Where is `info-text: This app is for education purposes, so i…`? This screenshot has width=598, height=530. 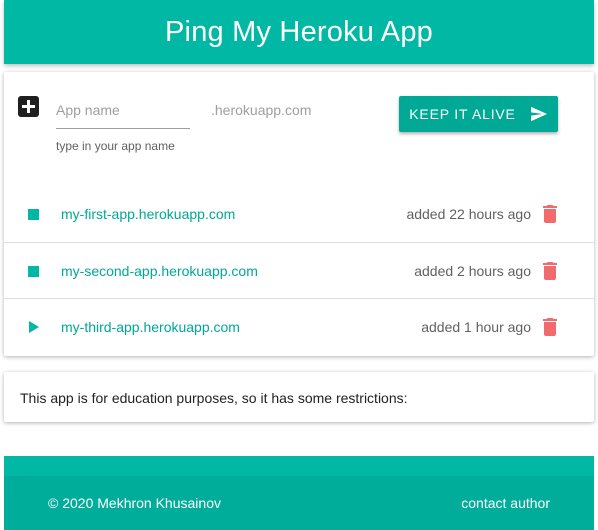 info-text: This app is for education purposes, so i… is located at coordinates (214, 398).